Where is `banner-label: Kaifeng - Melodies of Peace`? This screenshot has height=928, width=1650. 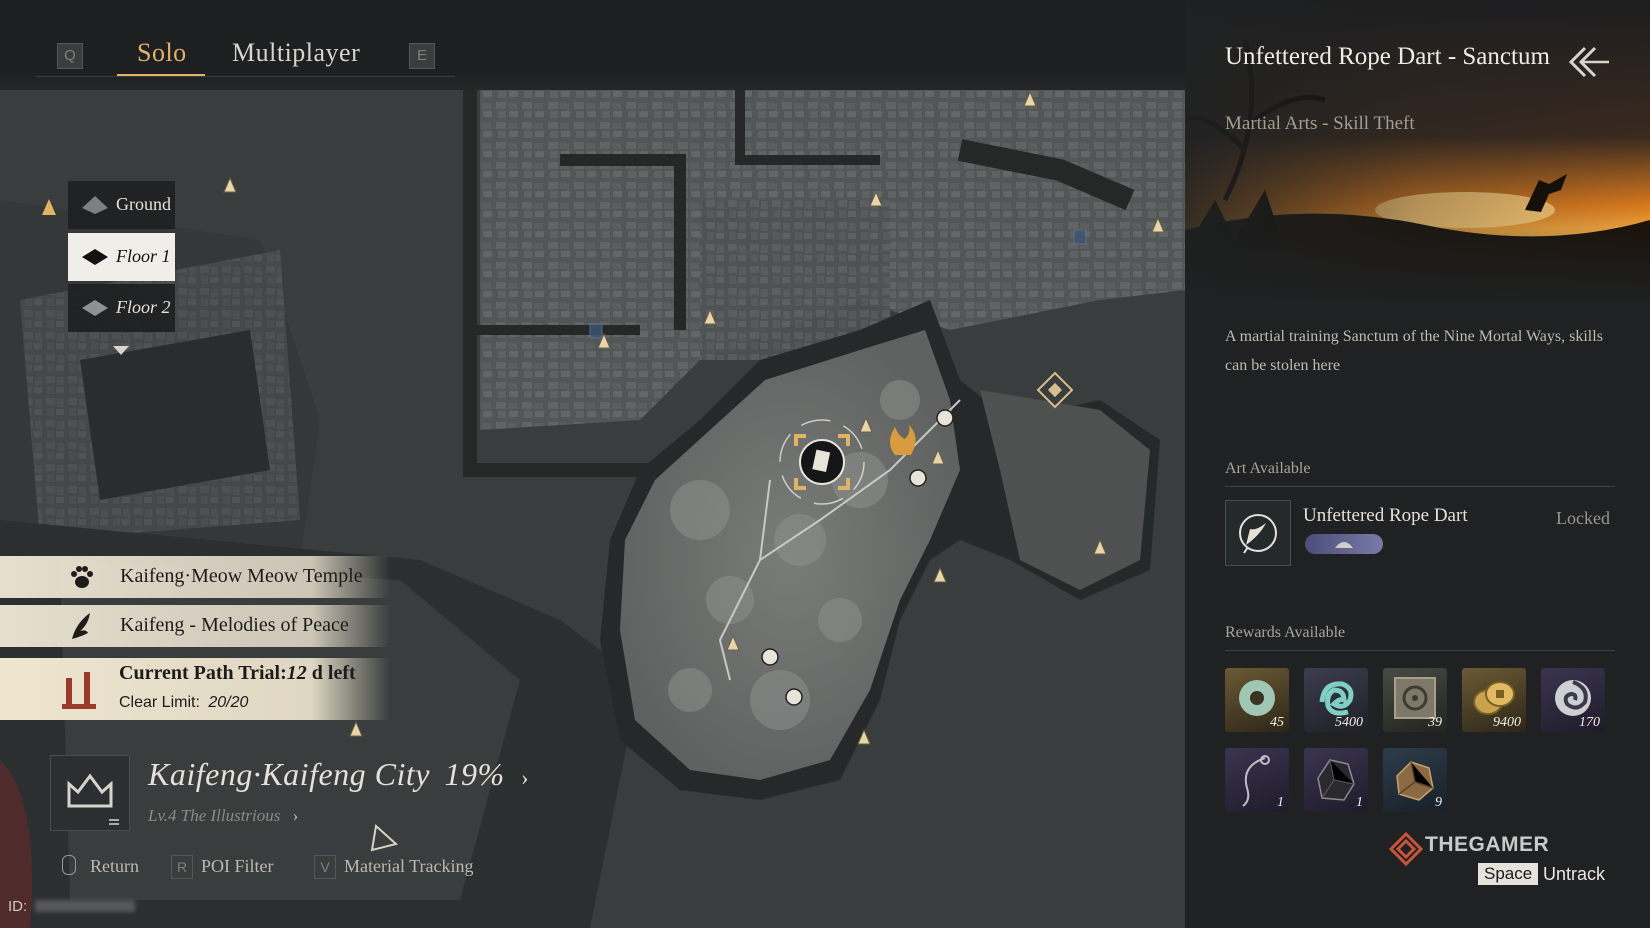
banner-label: Kaifeng - Melodies of Peace is located at coordinates (234, 625).